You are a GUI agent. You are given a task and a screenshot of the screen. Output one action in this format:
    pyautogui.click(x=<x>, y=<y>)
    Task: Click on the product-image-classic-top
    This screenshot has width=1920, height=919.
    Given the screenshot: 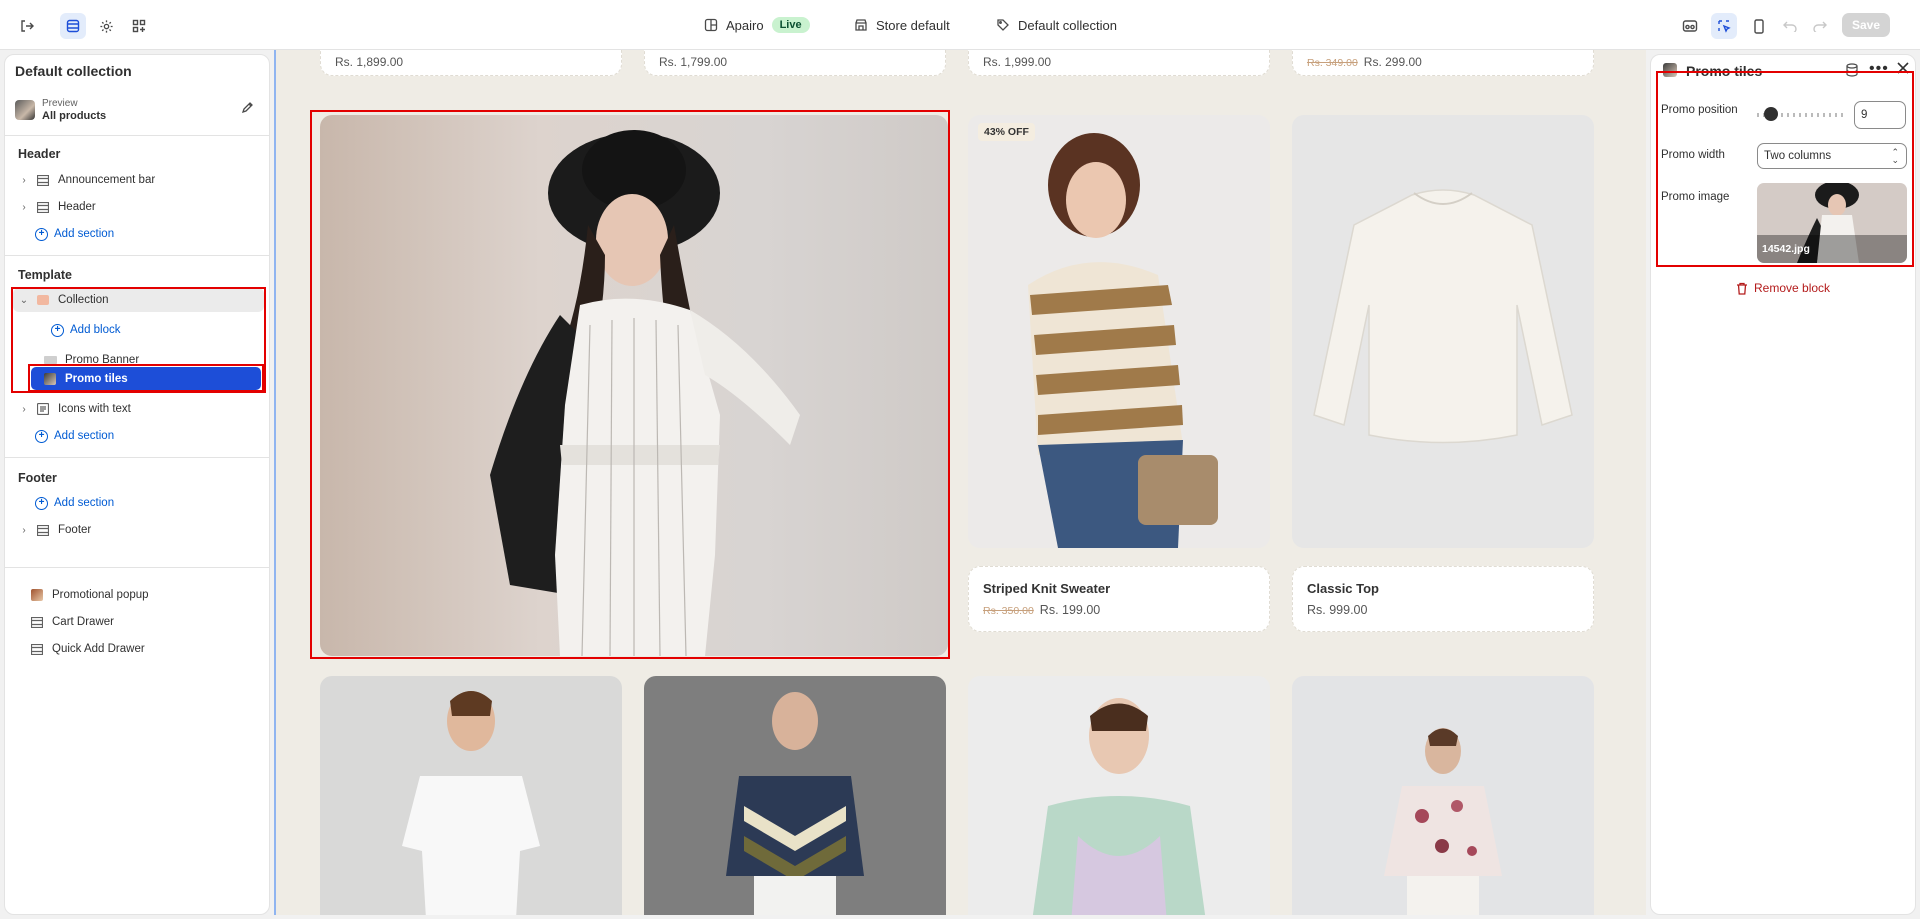 What is the action you would take?
    pyautogui.click(x=1443, y=331)
    